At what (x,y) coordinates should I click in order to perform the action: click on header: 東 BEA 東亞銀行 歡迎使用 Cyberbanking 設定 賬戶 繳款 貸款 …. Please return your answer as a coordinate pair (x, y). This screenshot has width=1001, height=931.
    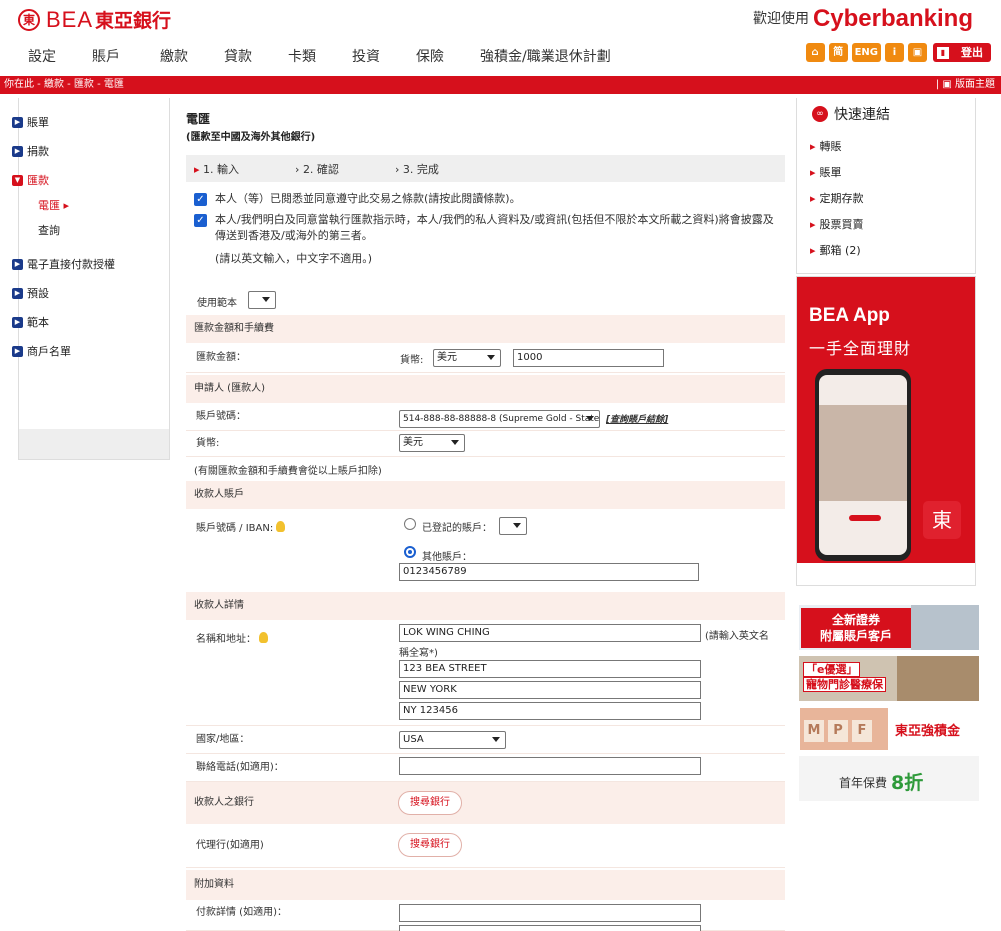
    Looking at the image, I should click on (500, 35).